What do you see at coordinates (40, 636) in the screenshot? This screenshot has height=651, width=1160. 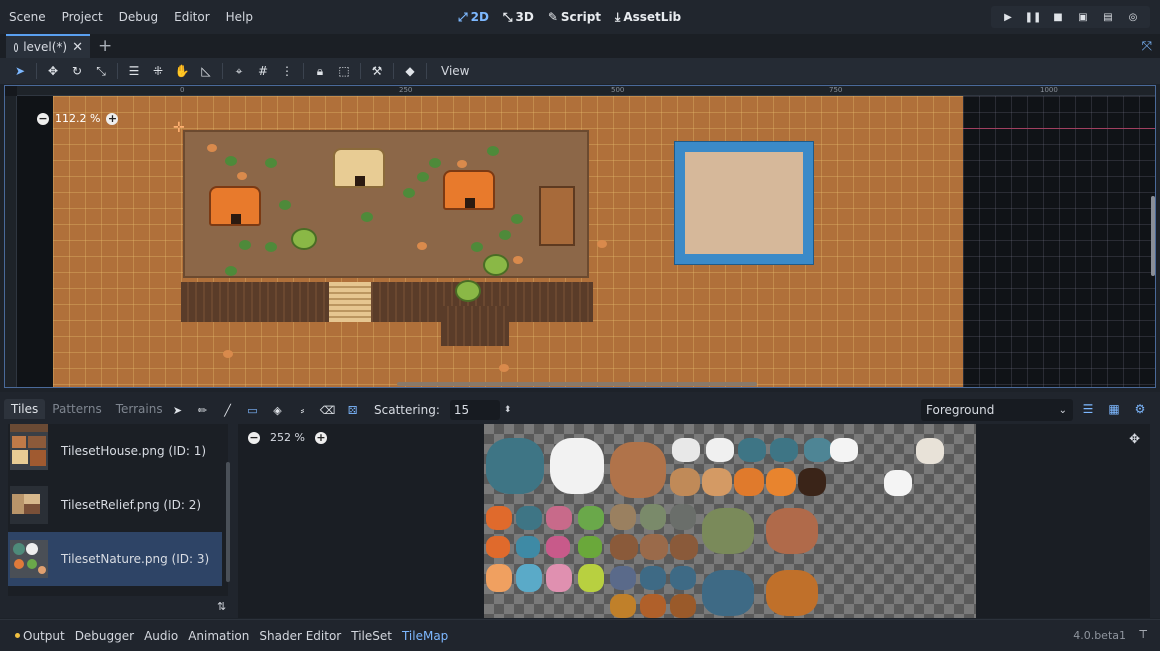 I see `tab-output: Output` at bounding box center [40, 636].